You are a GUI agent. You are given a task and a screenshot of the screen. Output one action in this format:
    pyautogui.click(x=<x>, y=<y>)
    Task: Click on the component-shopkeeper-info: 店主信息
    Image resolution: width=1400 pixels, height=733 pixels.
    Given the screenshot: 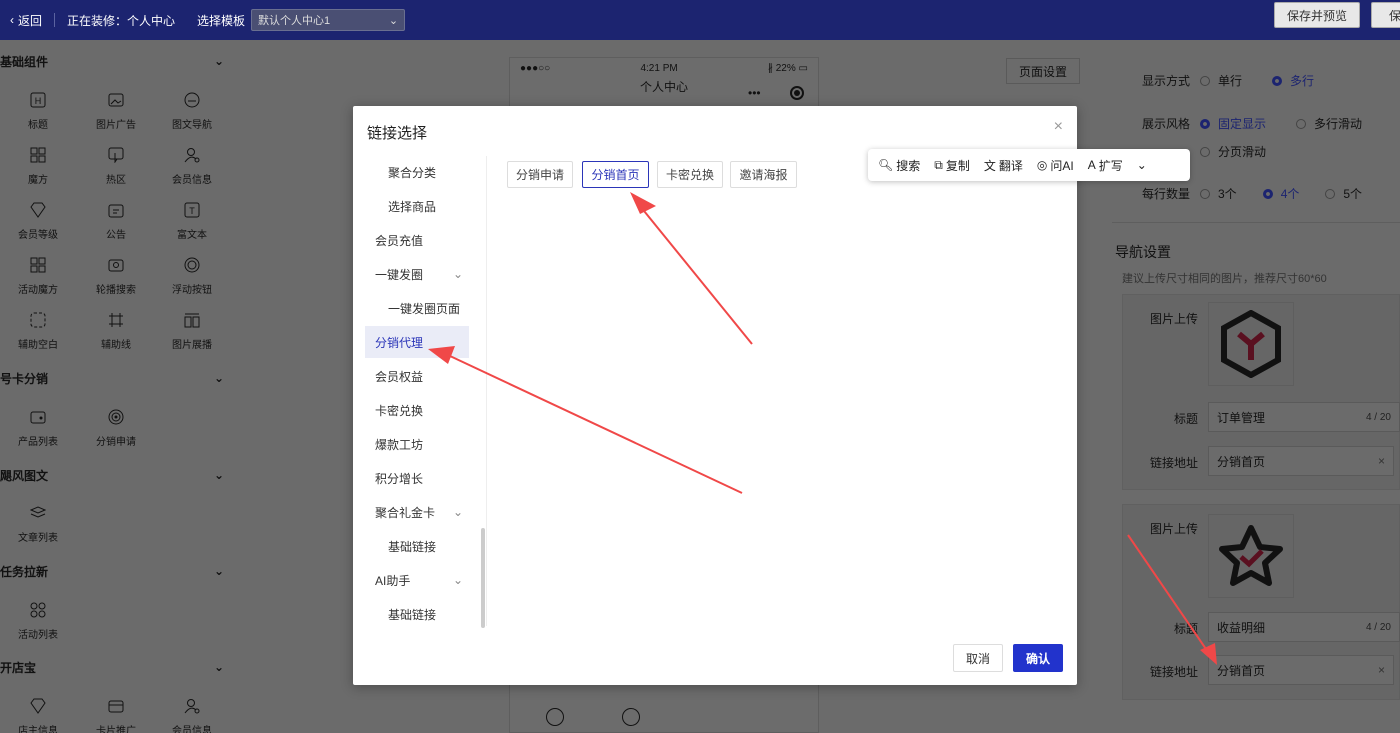 What is the action you would take?
    pyautogui.click(x=38, y=714)
    